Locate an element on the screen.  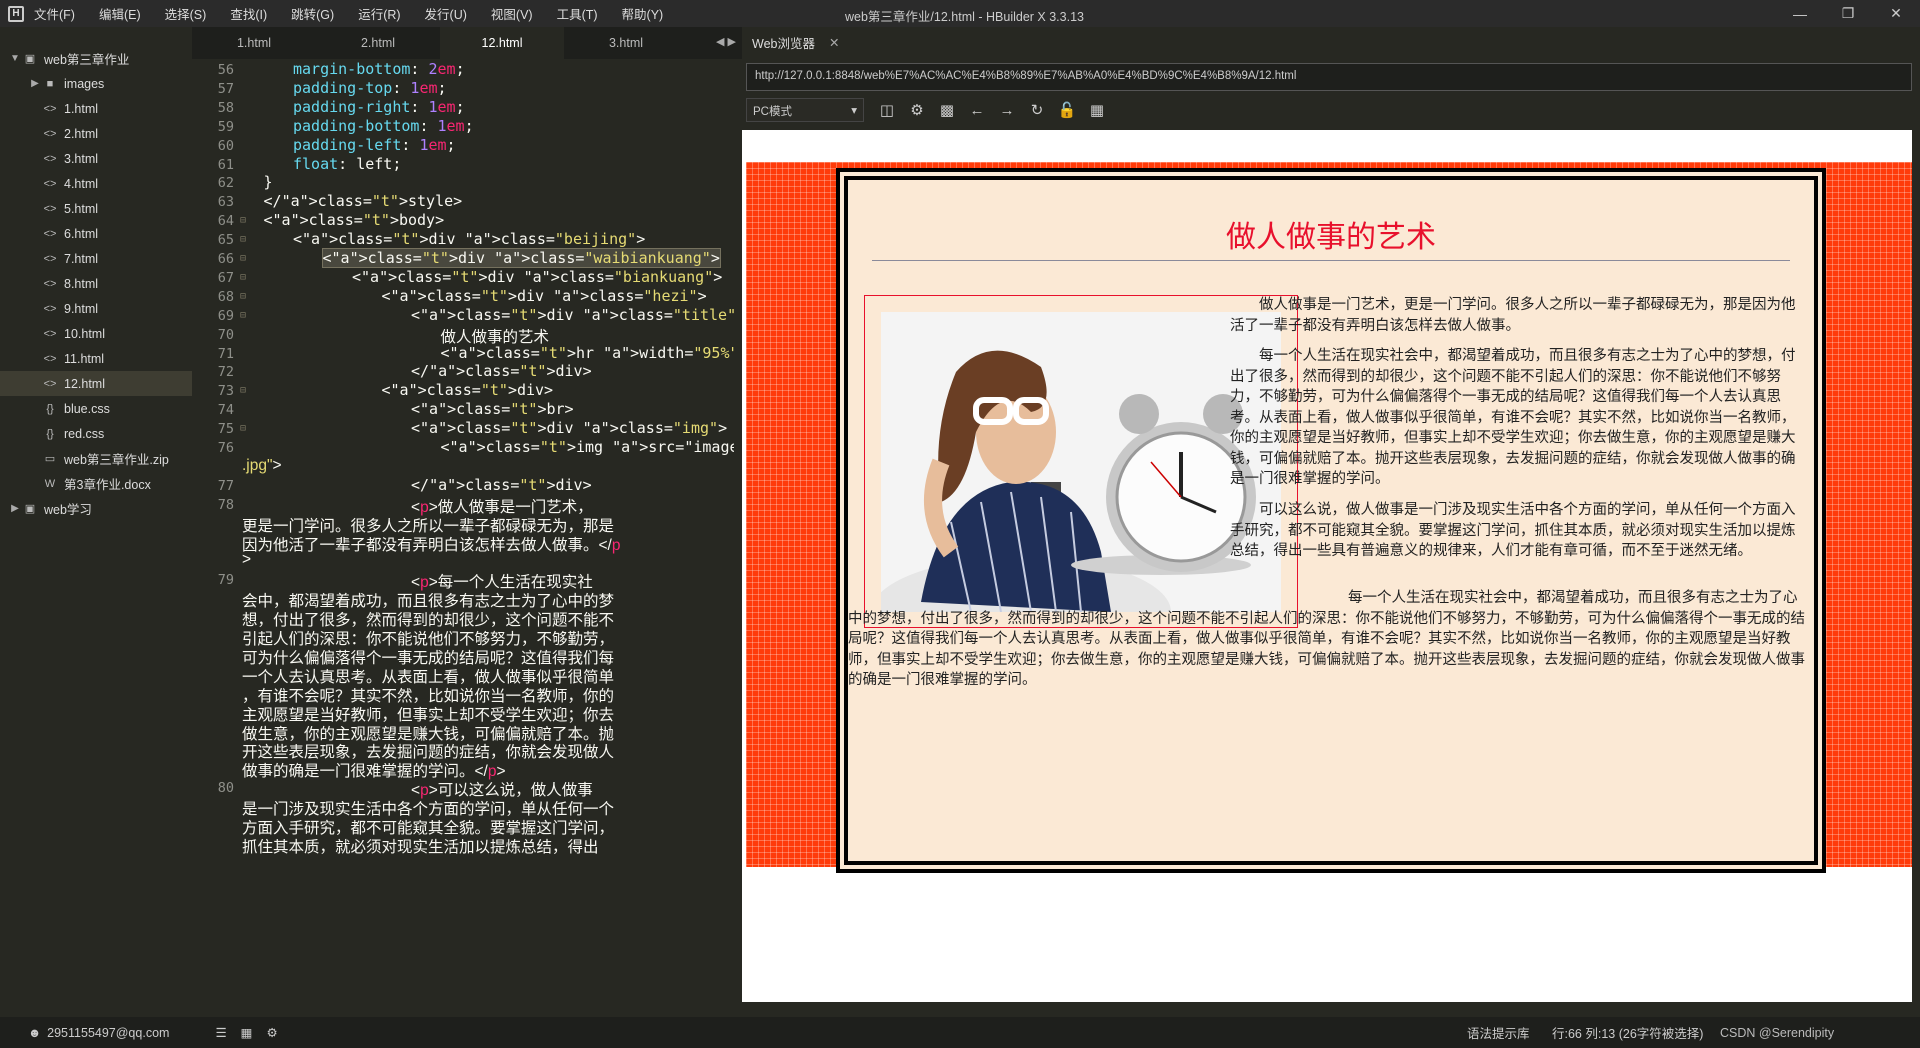
restore-icon: ❐ is located at coordinates (1848, 13).